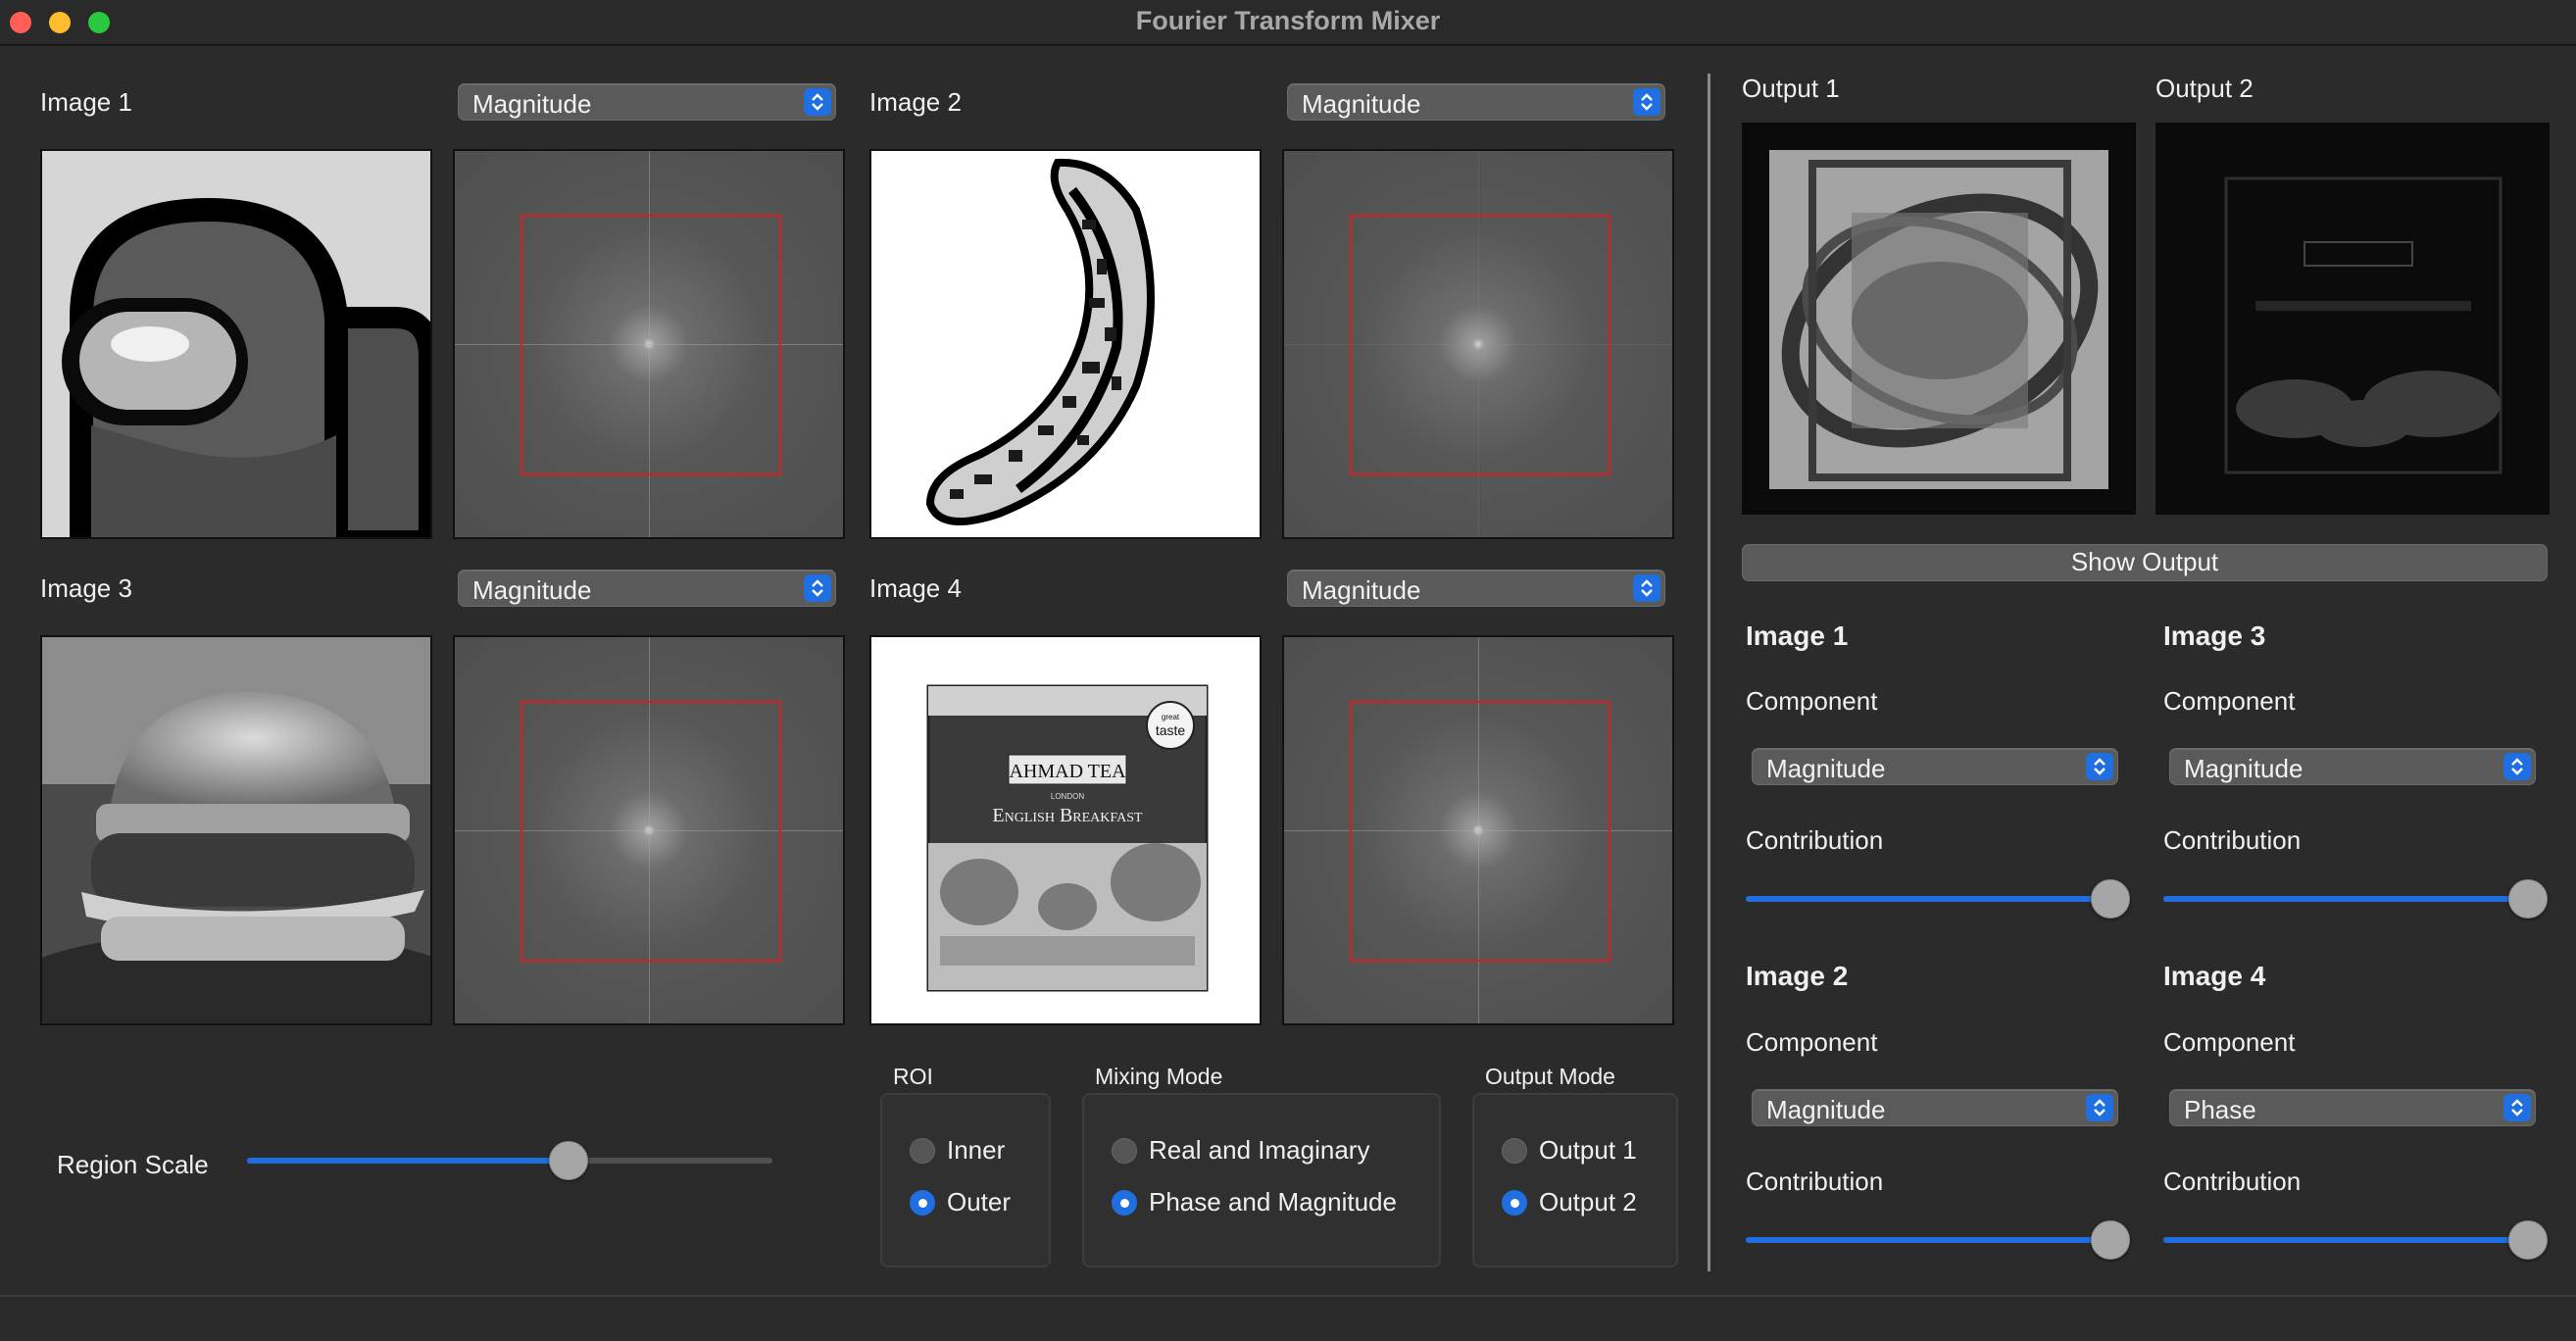  Describe the element at coordinates (2214, 976) in the screenshot. I see `mixer-image-4-title: Image 4` at that location.